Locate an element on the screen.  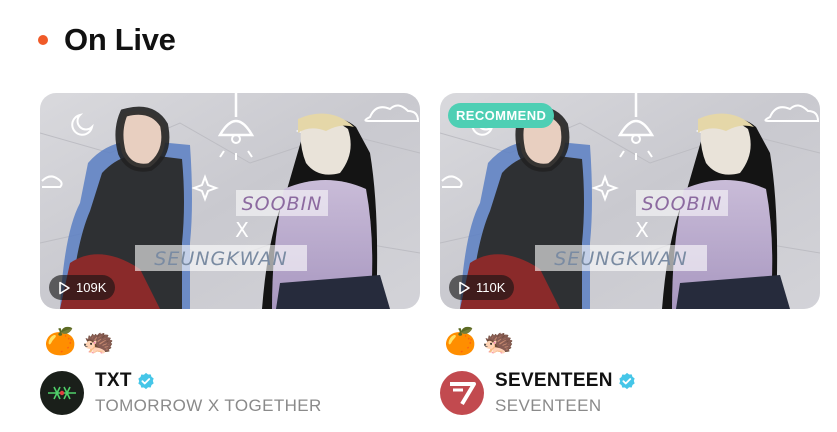
artist-info: SEVENTEEN SEVENTEEN is located at coordinates (538, 392).